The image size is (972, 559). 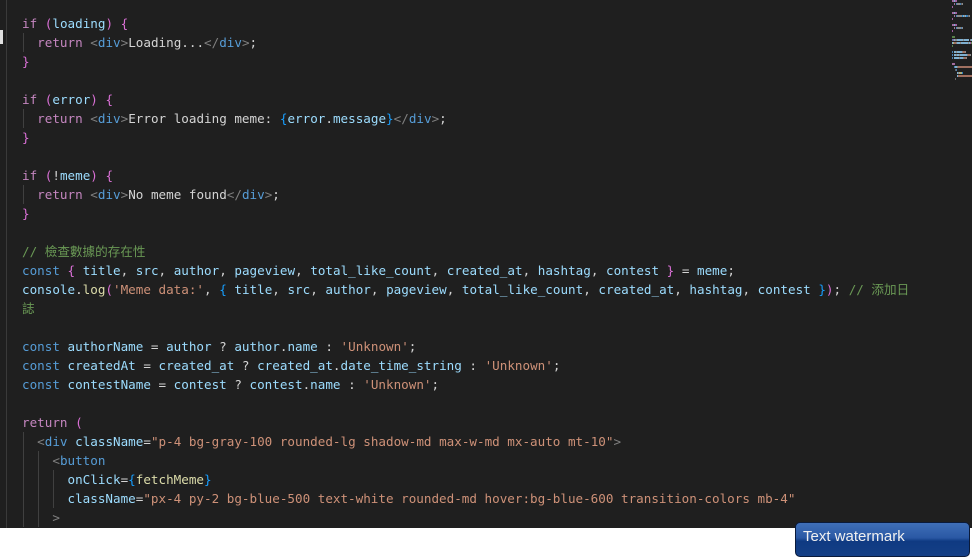 What do you see at coordinates (632, 270) in the screenshot?
I see `code-token: contest` at bounding box center [632, 270].